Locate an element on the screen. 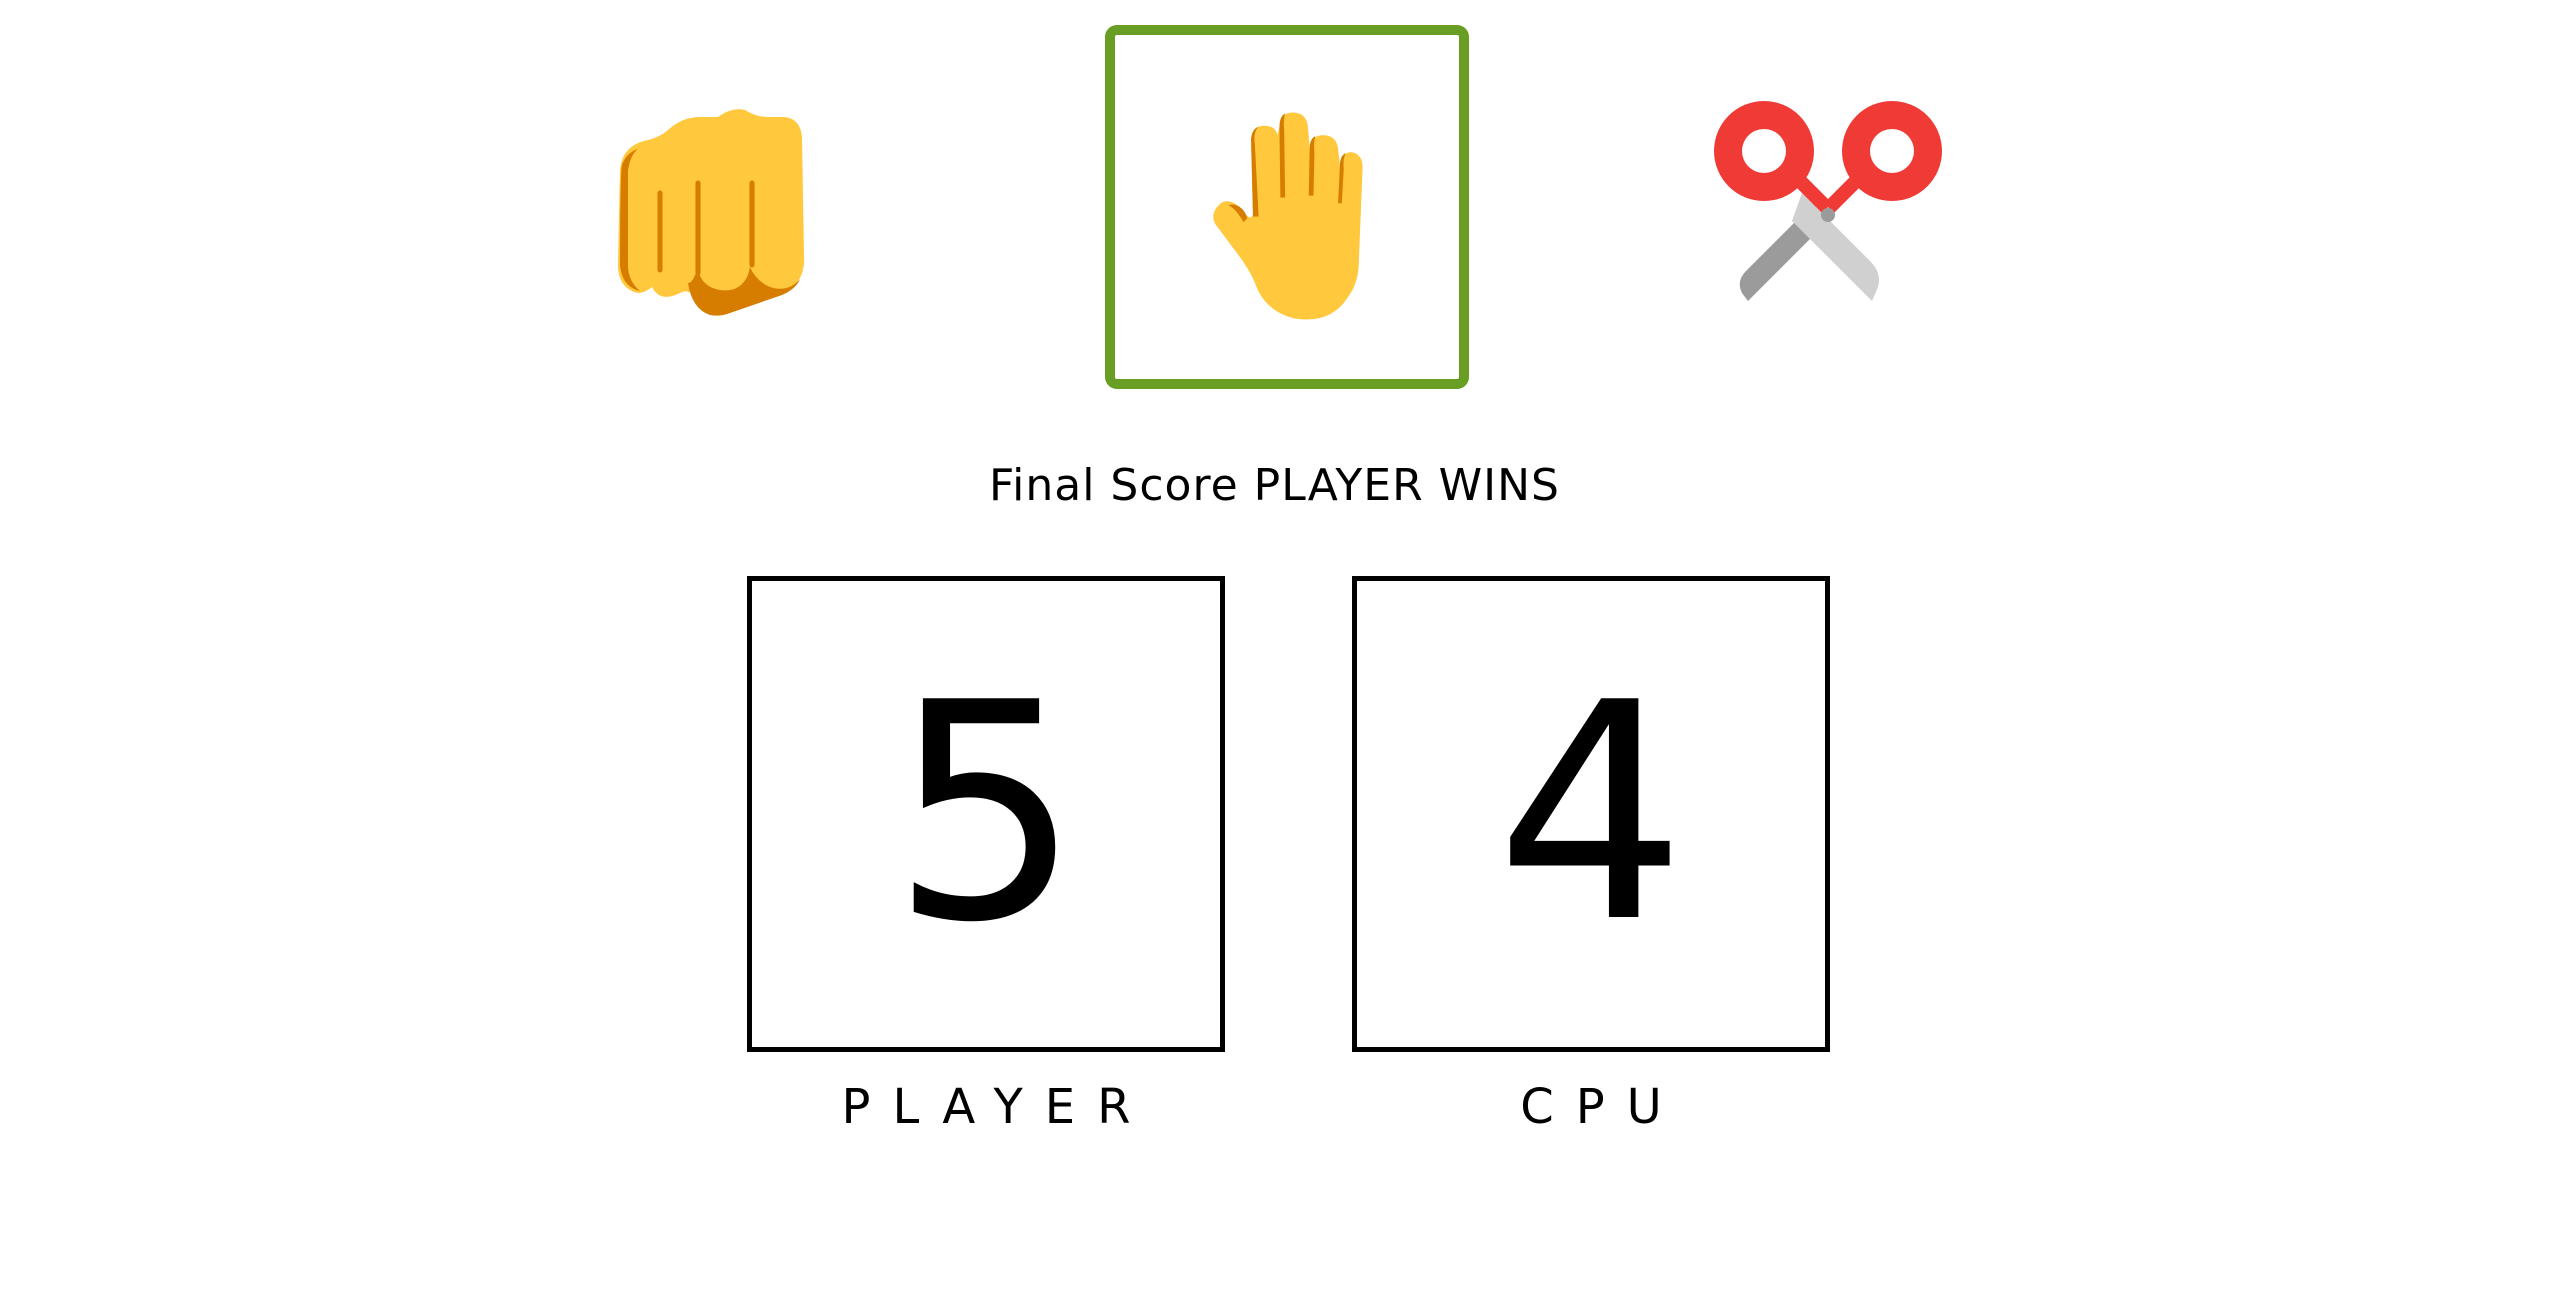 The image size is (2549, 1307). paper-choice-button is located at coordinates (1287, 207).